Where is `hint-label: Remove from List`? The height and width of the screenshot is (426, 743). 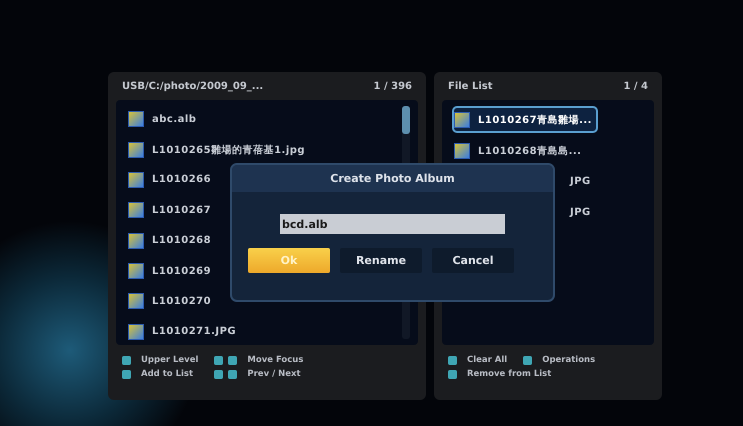
hint-label: Remove from List is located at coordinates (509, 374).